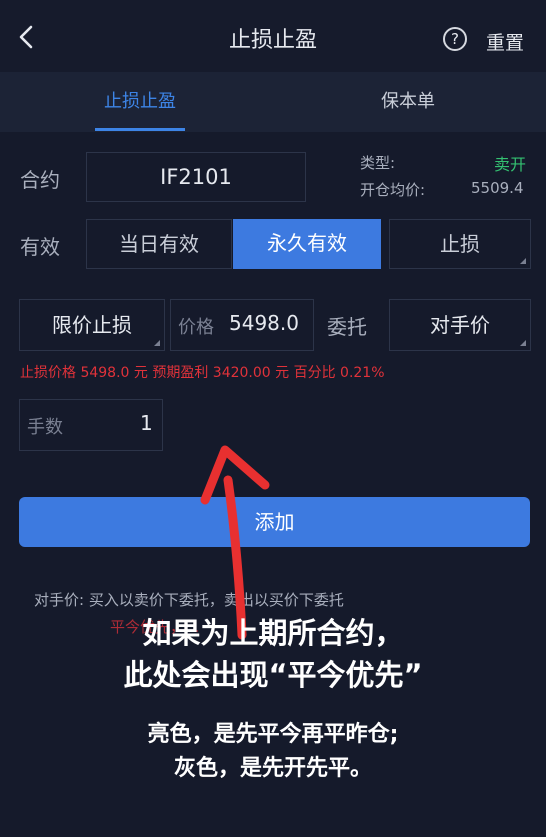  Describe the element at coordinates (378, 163) in the screenshot. I see `type-label: 类型:` at that location.